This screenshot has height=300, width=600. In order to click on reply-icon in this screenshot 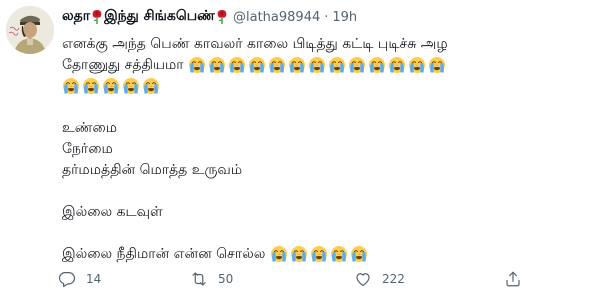, I will do `click(67, 280)`.